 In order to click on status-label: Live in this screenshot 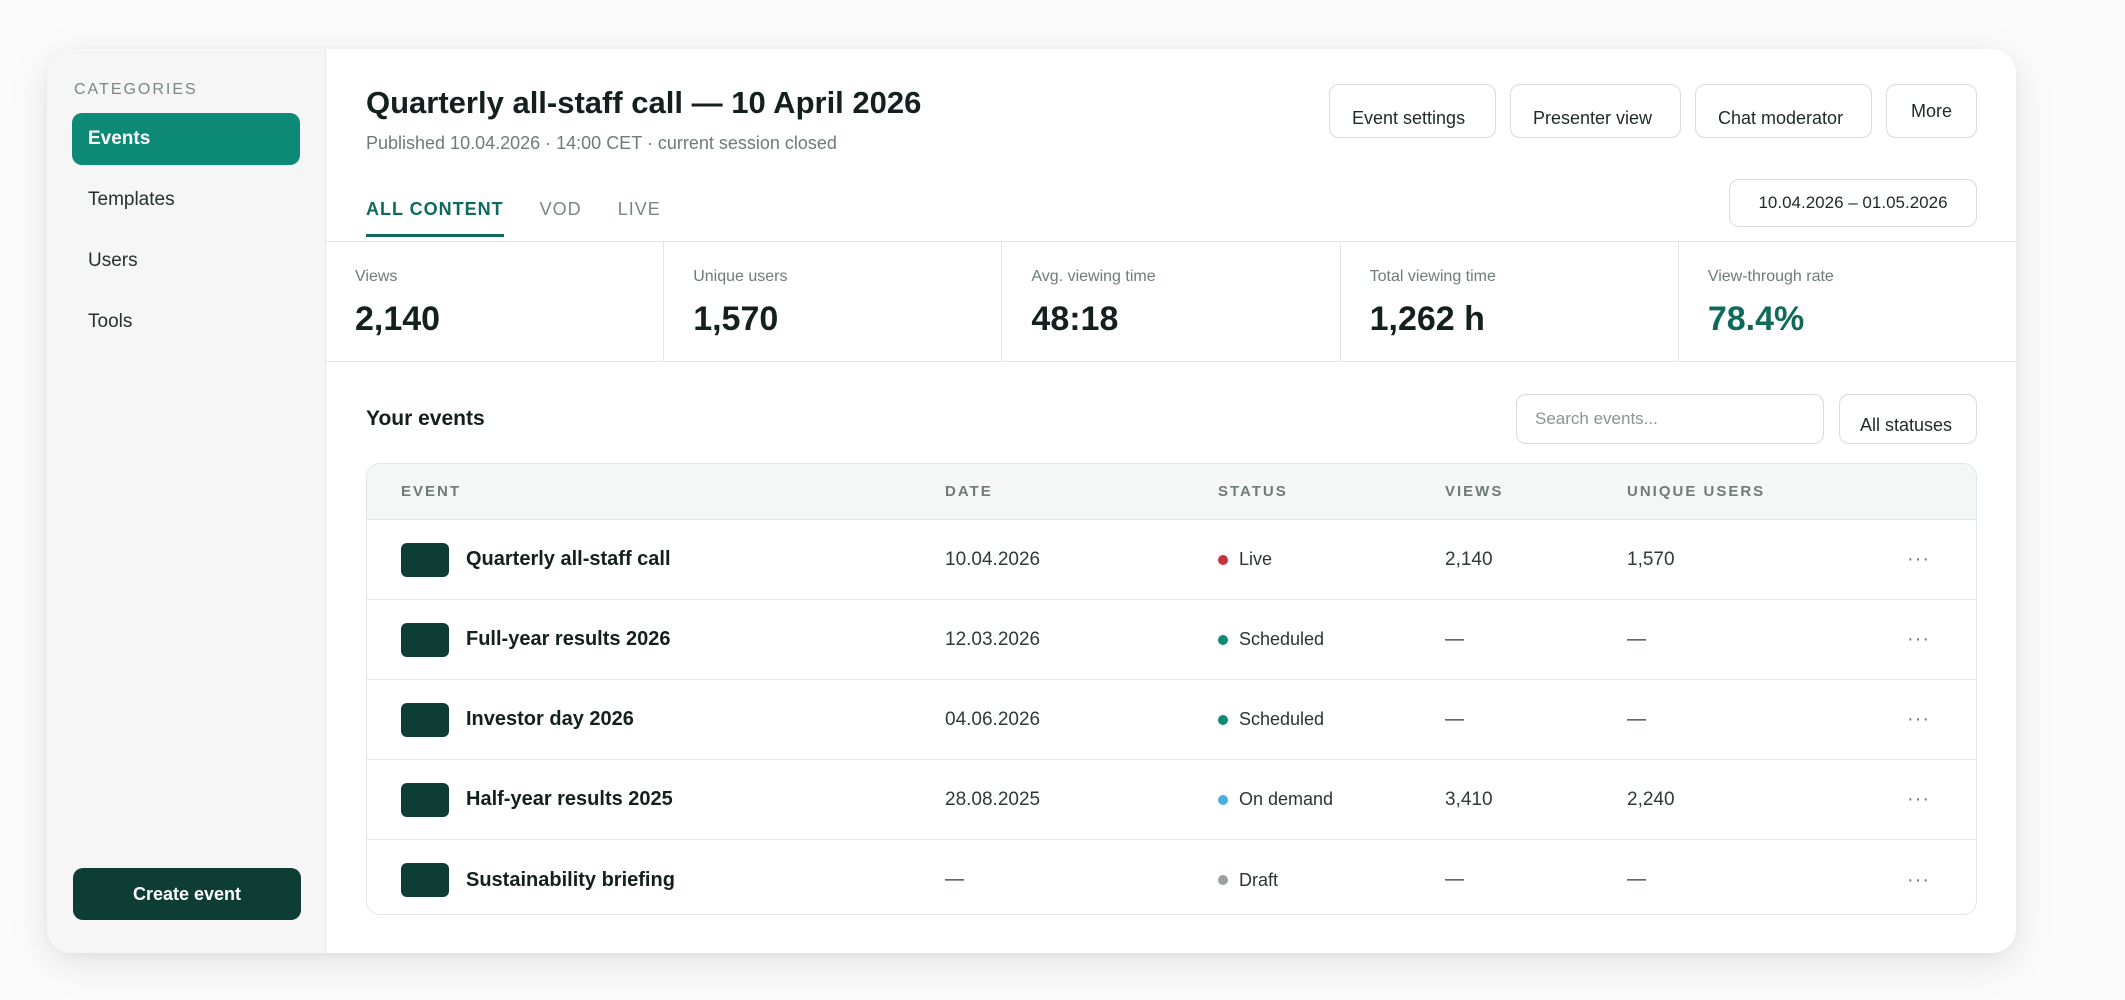, I will do `click(1256, 559)`.